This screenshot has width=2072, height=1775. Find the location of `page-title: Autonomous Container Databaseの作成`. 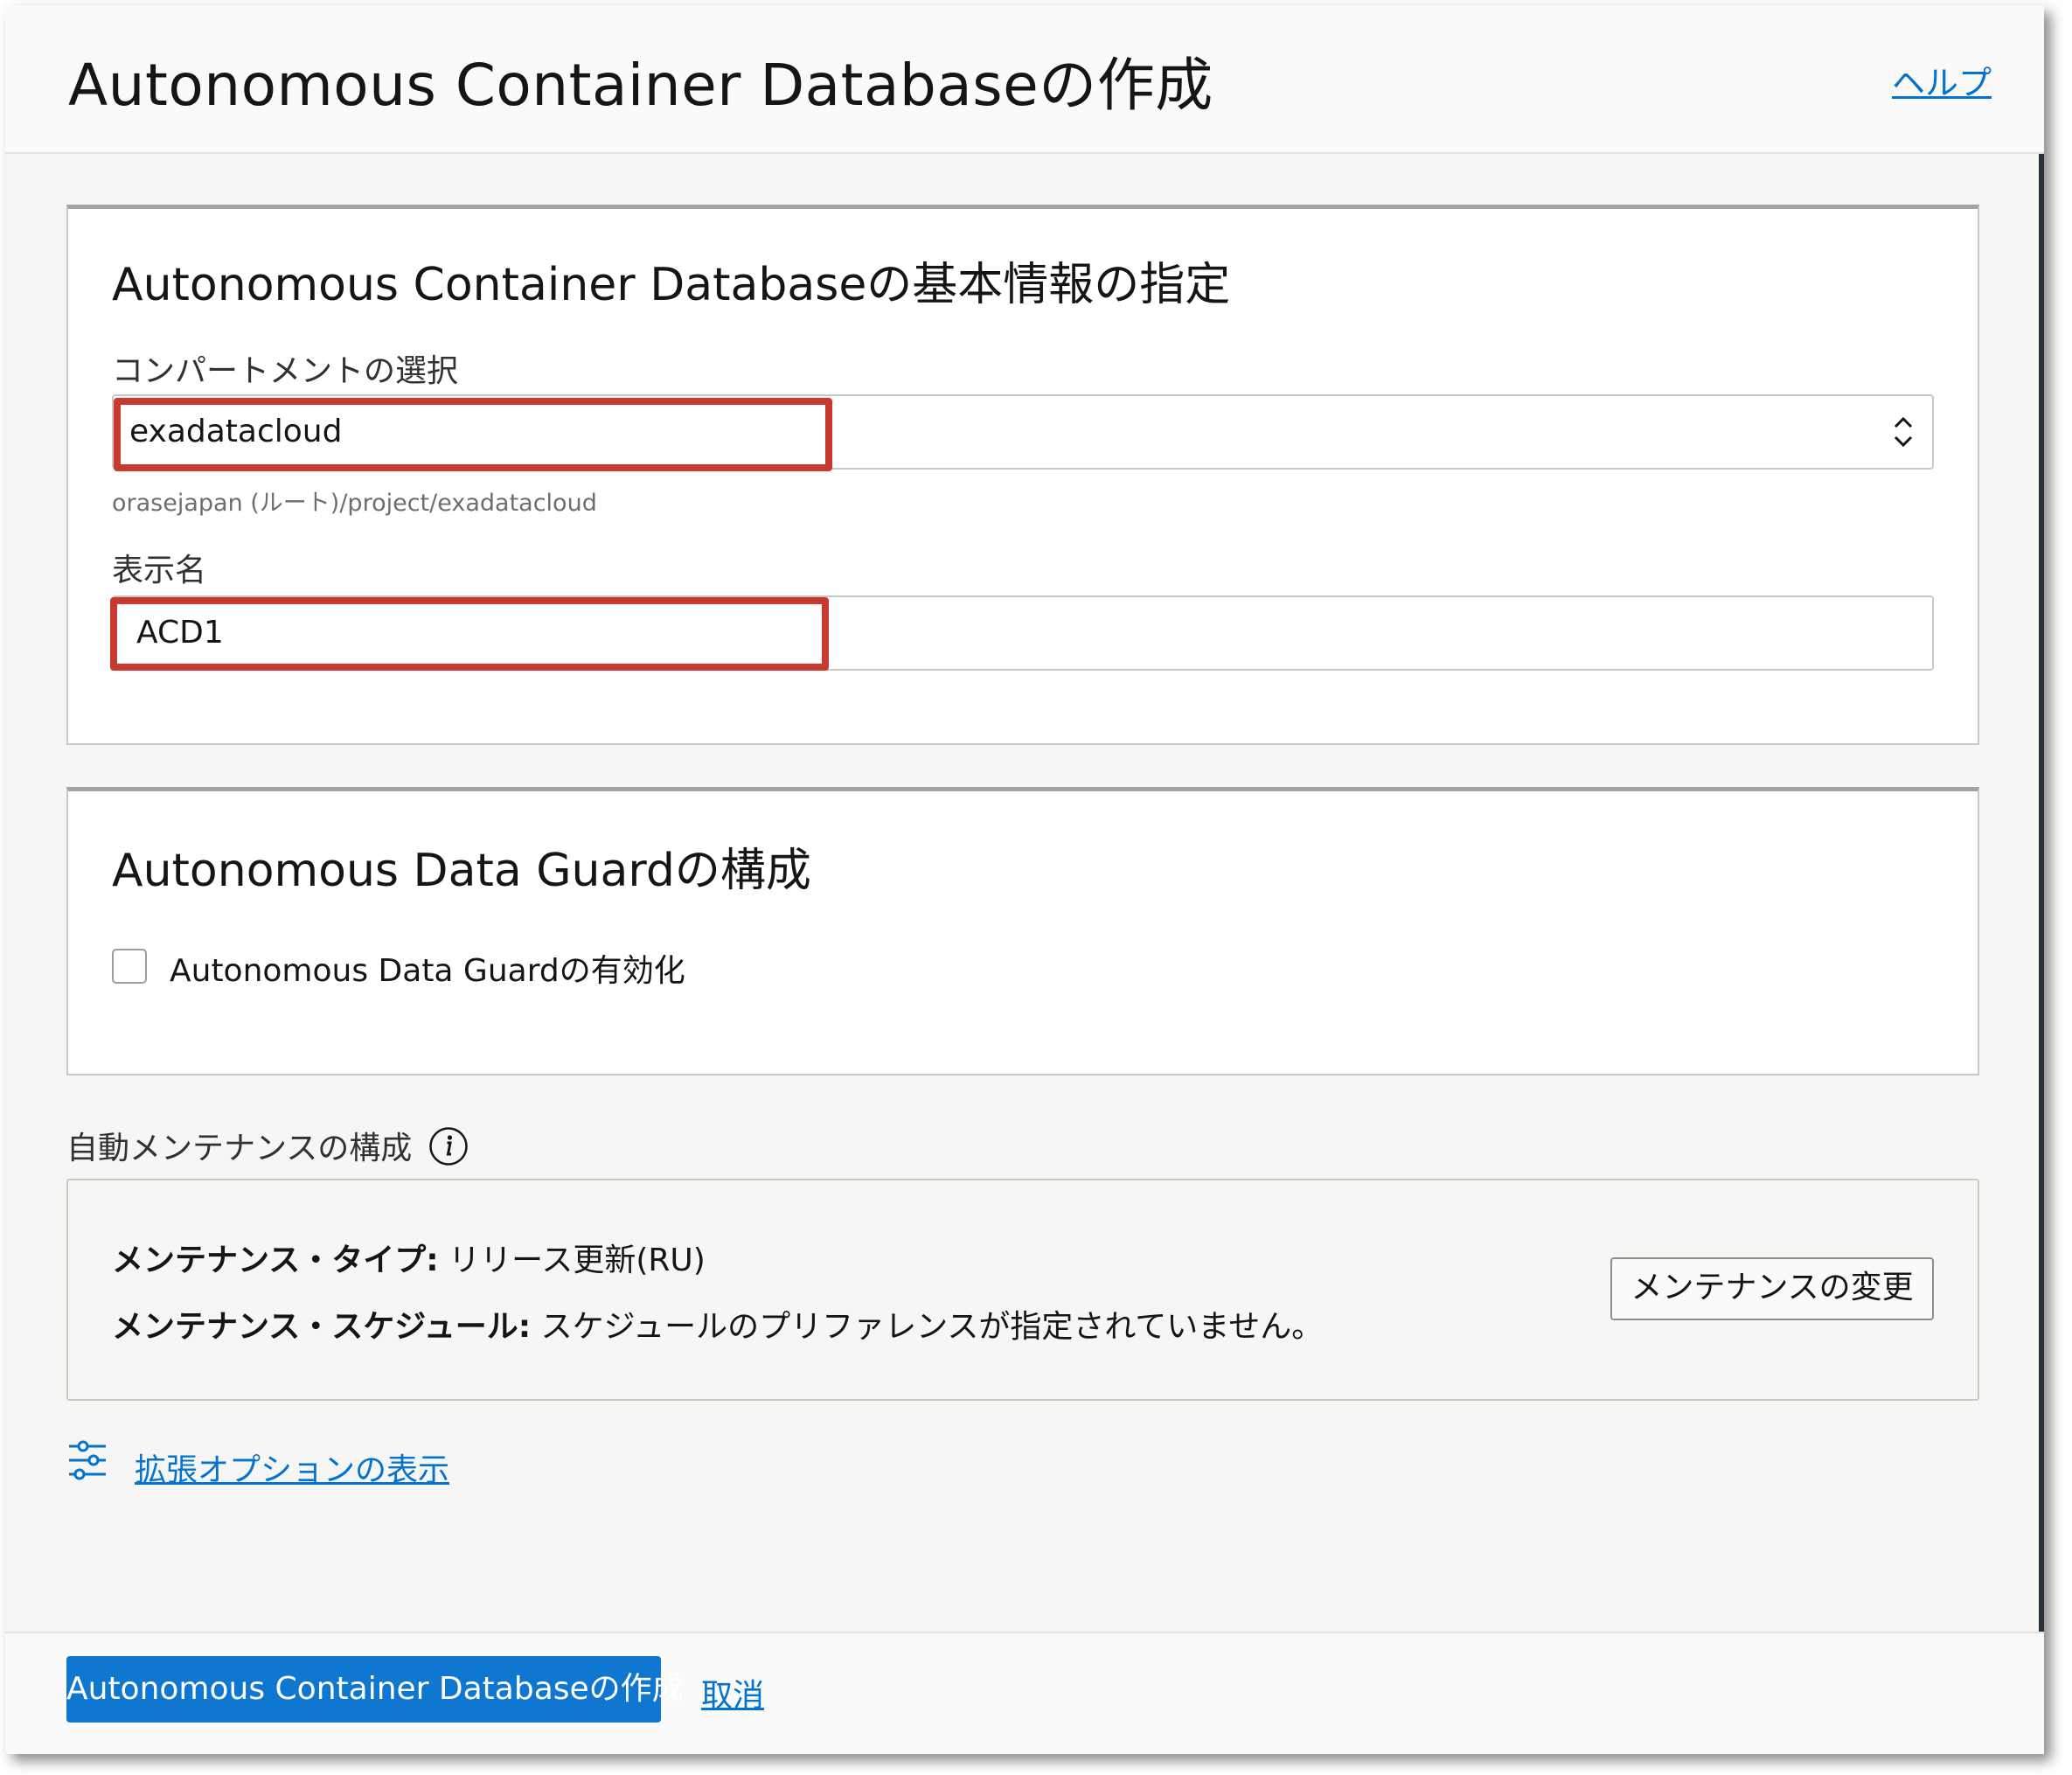

page-title: Autonomous Container Databaseの作成 is located at coordinates (640, 85).